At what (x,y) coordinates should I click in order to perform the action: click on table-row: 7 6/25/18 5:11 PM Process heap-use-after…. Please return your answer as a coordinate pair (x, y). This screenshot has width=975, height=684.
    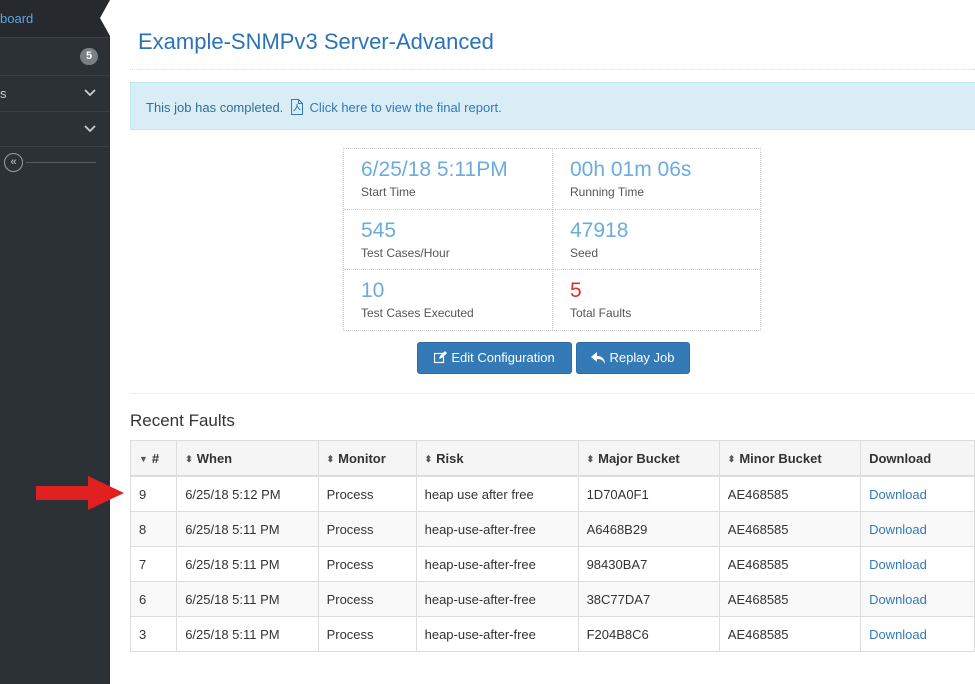
    Looking at the image, I should click on (552, 564).